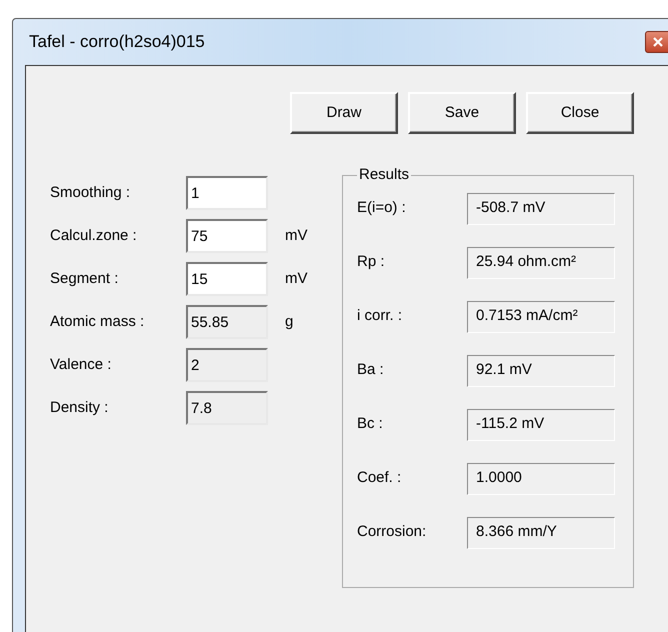  Describe the element at coordinates (462, 113) in the screenshot. I see `dialog-button: Save` at that location.